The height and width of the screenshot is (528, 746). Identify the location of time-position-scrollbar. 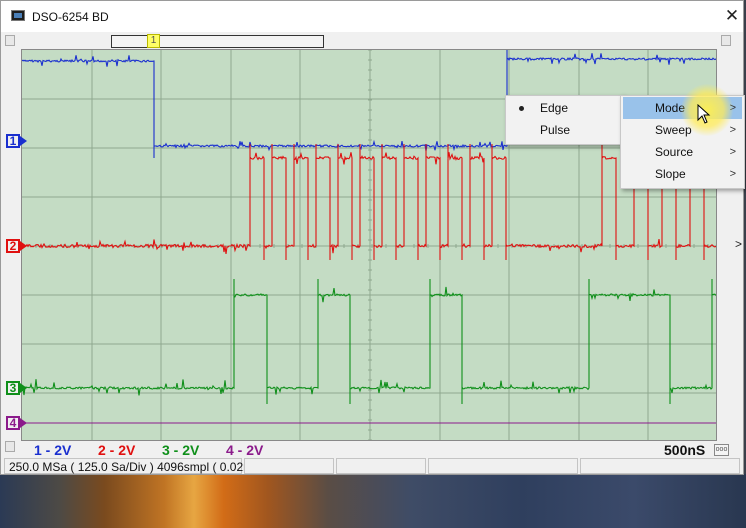
(217, 41).